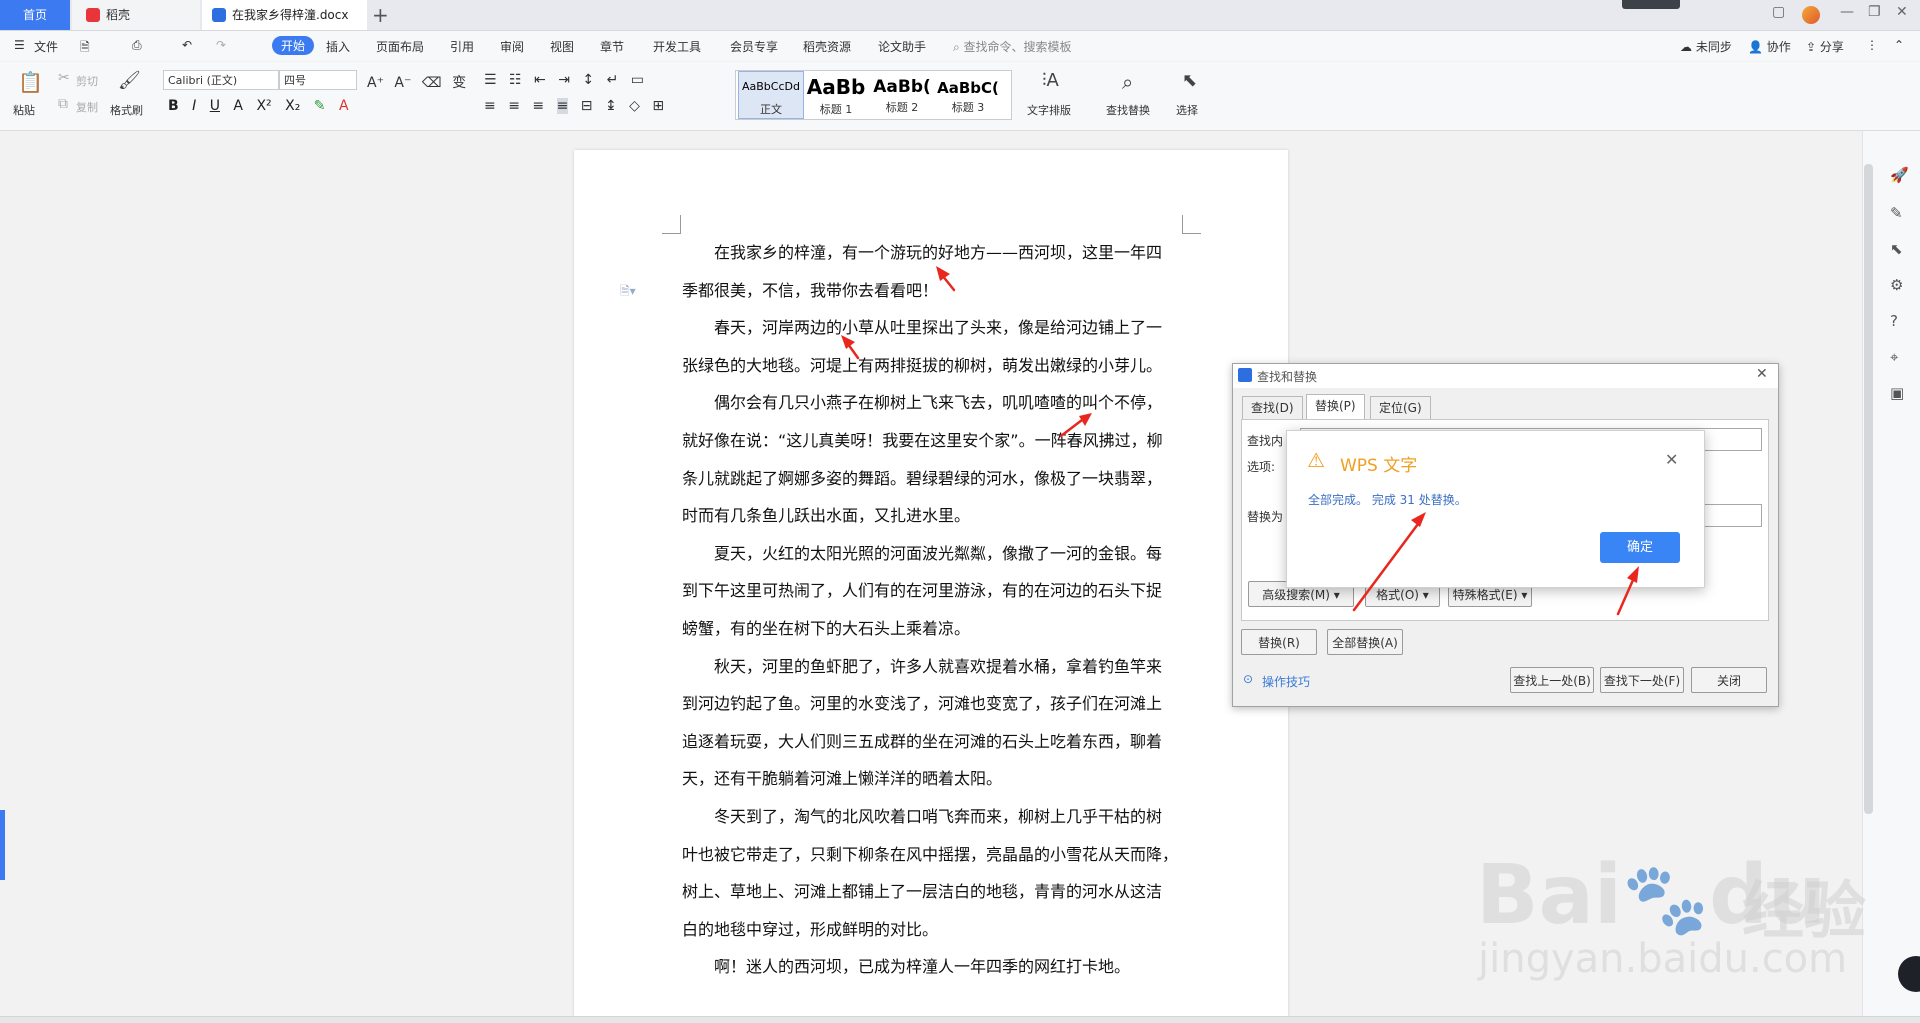  Describe the element at coordinates (35, 15) in the screenshot. I see `tab-home: 首页` at that location.